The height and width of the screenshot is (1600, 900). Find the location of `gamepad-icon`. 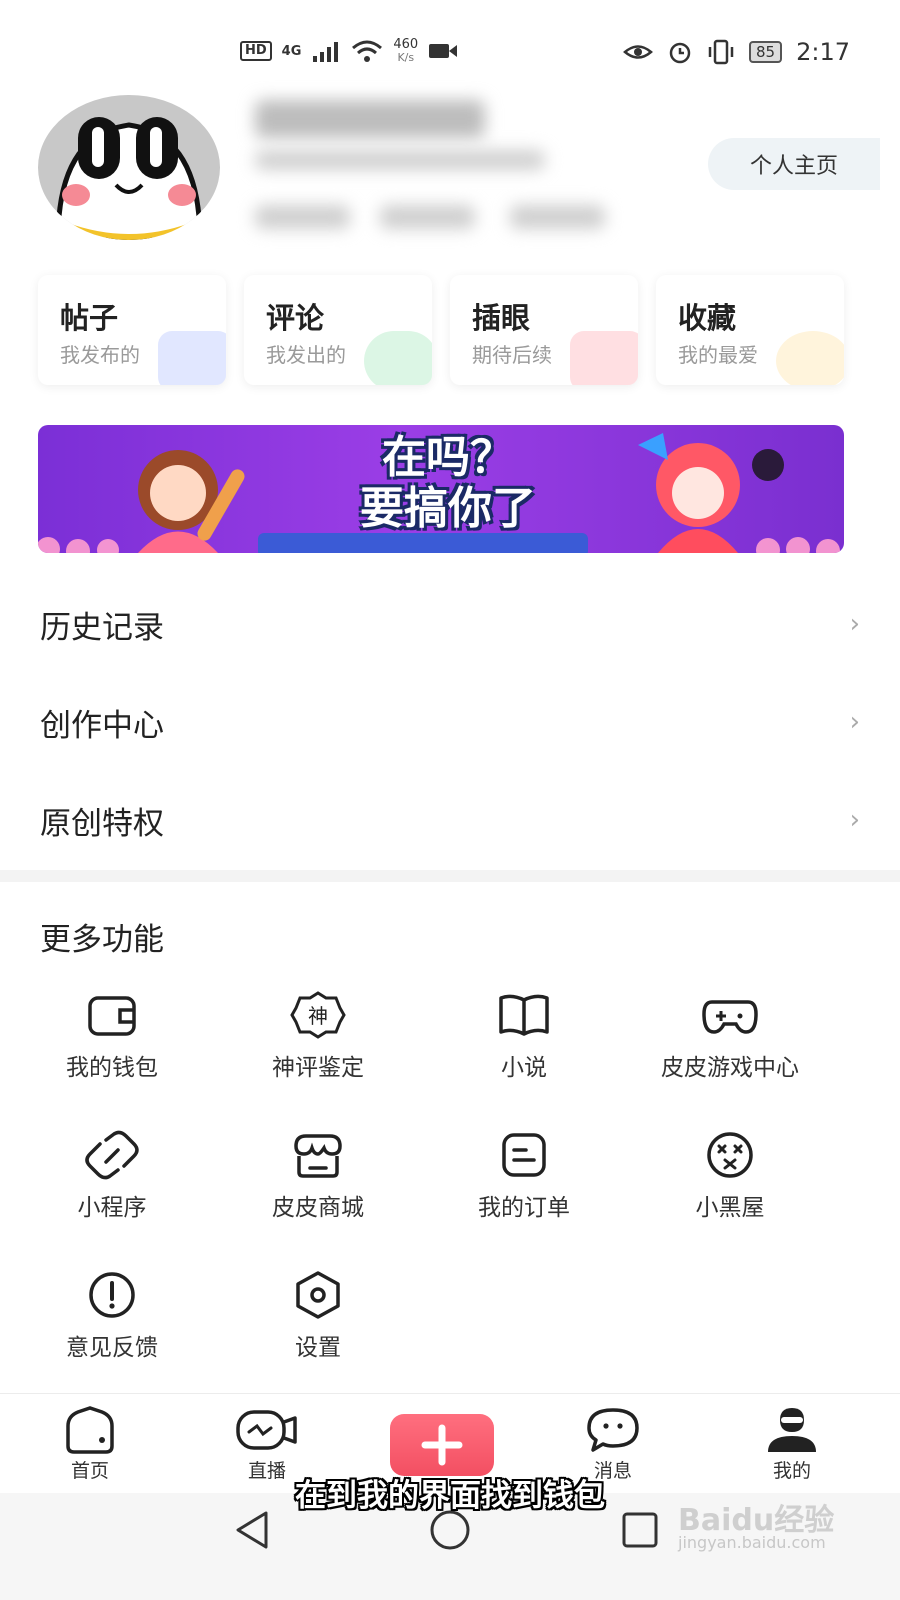

gamepad-icon is located at coordinates (730, 1017).